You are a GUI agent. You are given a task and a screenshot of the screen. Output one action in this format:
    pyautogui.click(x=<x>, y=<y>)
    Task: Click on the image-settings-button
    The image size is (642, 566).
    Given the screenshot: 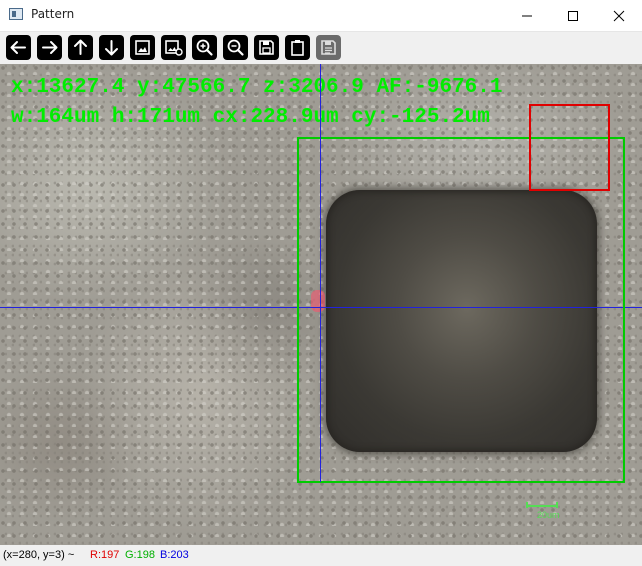 What is the action you would take?
    pyautogui.click(x=173, y=47)
    